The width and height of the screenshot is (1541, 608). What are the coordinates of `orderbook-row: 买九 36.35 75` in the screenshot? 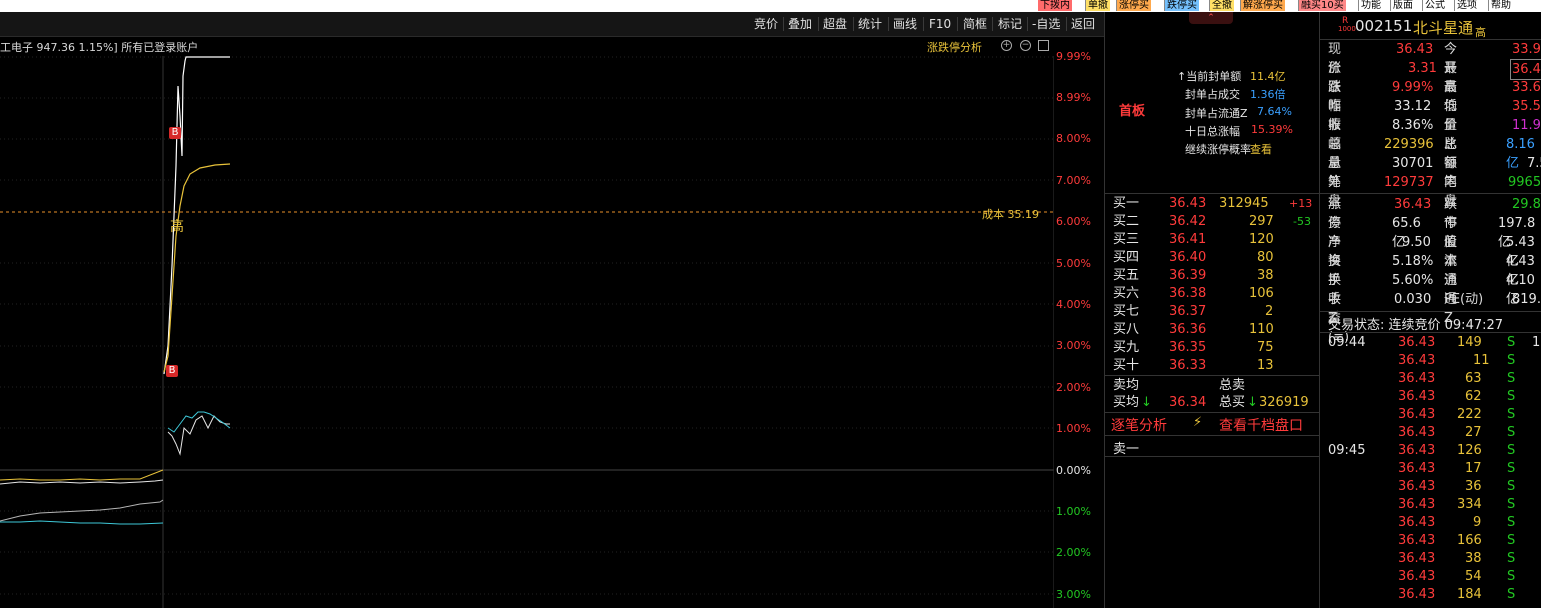 It's located at (1215, 348).